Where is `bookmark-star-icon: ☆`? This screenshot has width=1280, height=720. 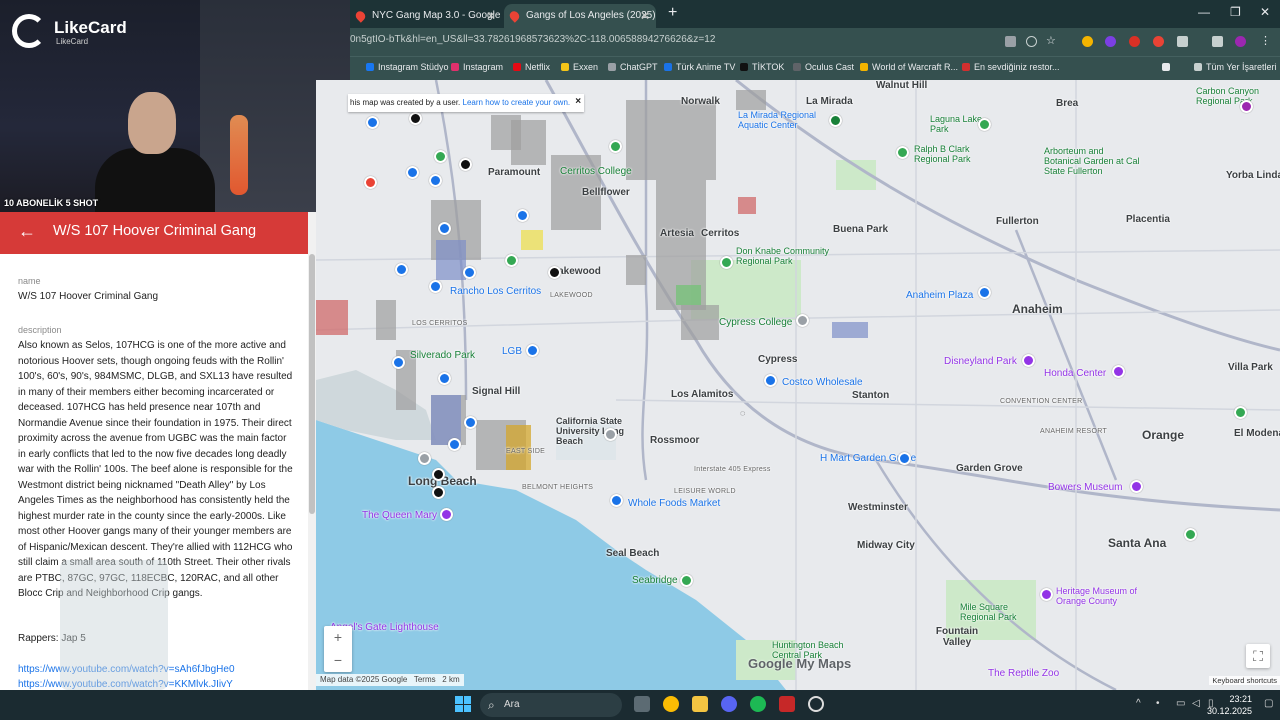
bookmark-star-icon: ☆ is located at coordinates (1051, 41).